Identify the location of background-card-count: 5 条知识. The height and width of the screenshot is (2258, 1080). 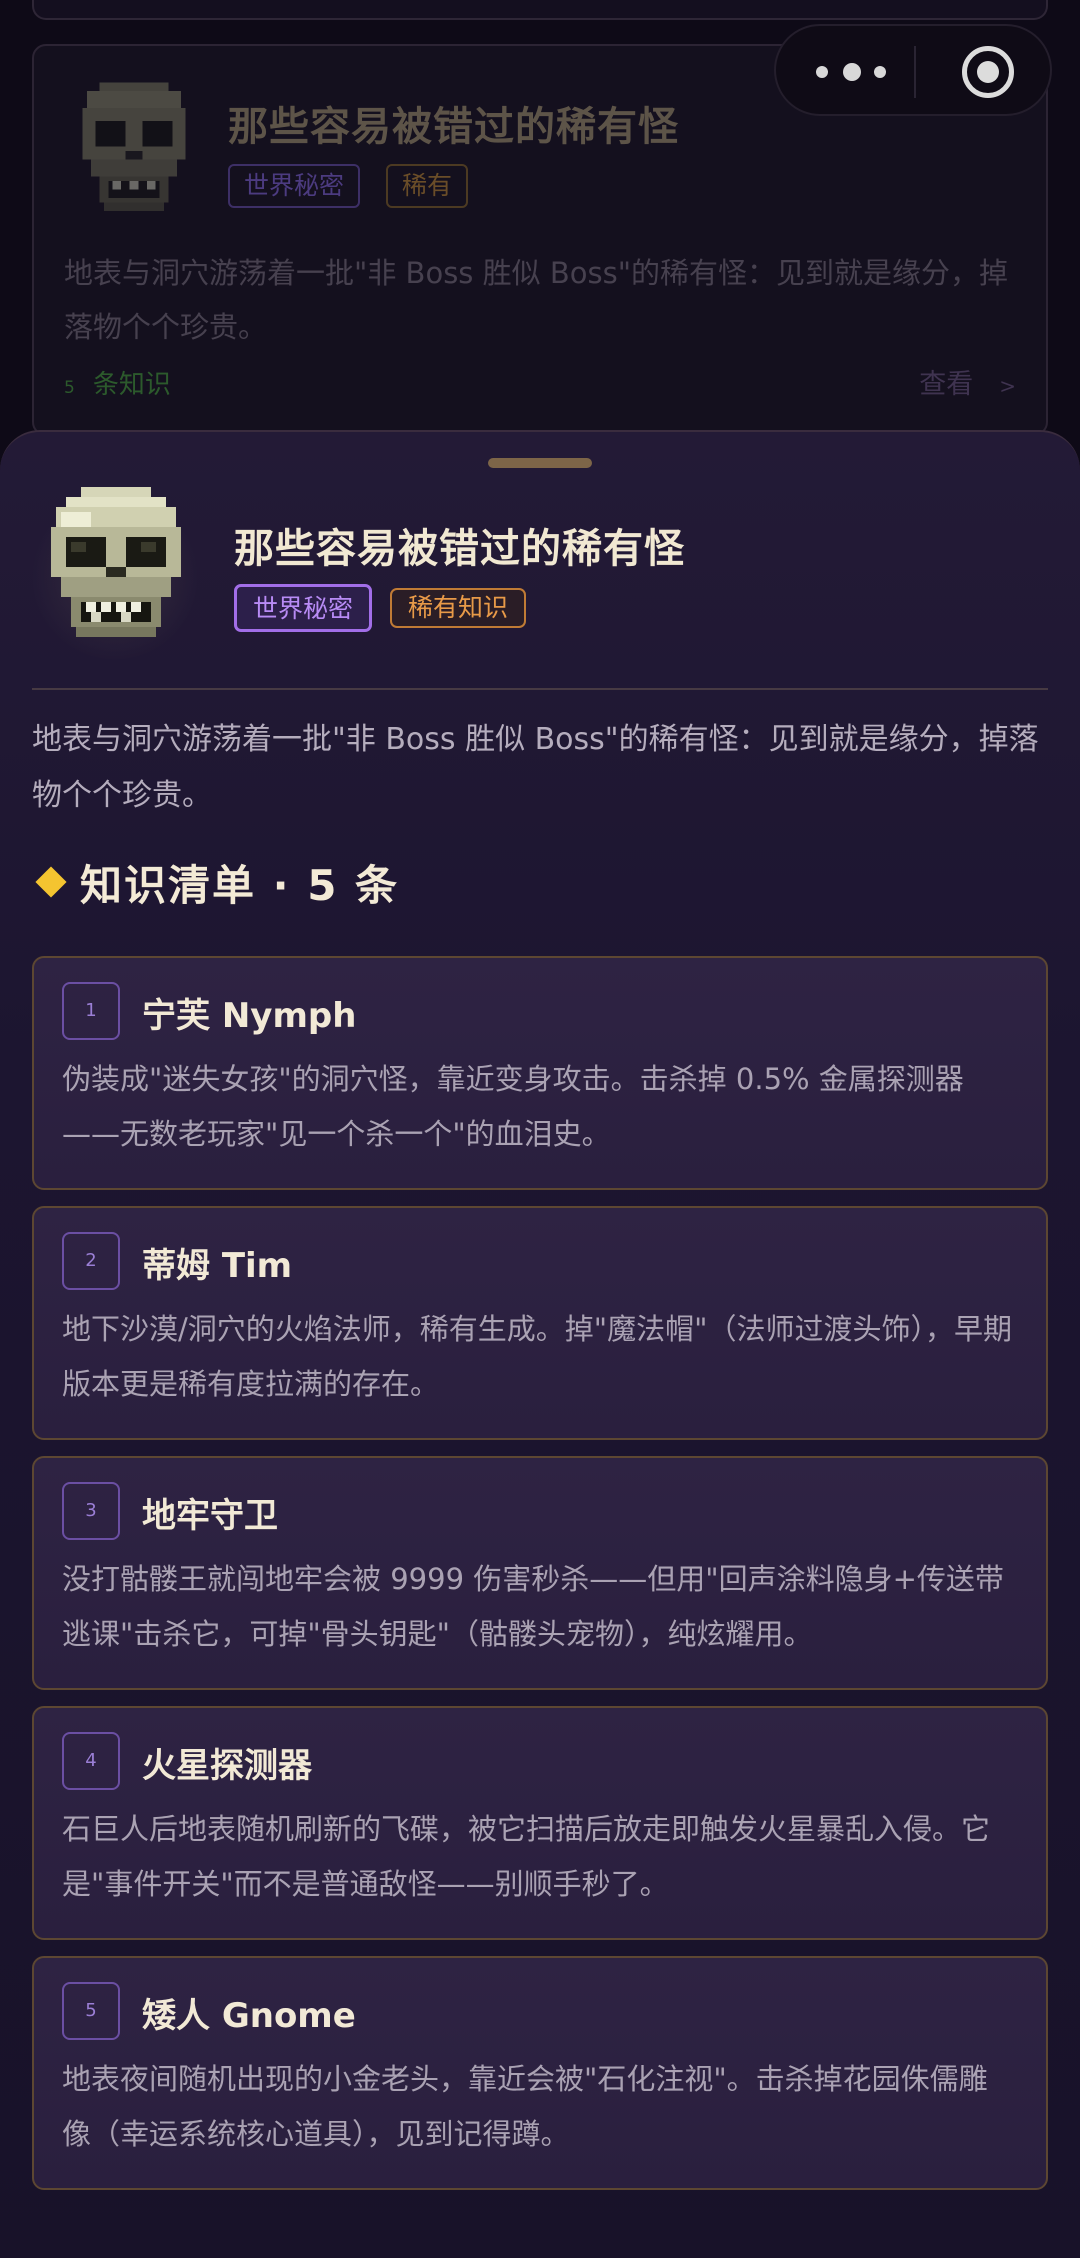
(117, 382).